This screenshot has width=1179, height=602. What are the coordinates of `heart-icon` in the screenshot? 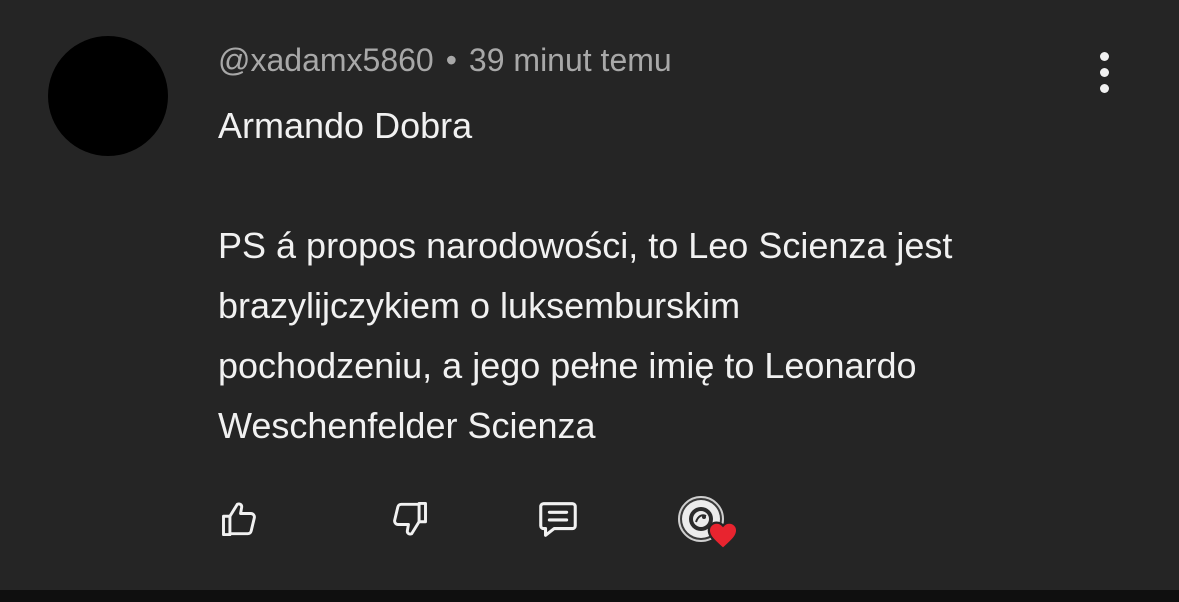 It's located at (723, 535).